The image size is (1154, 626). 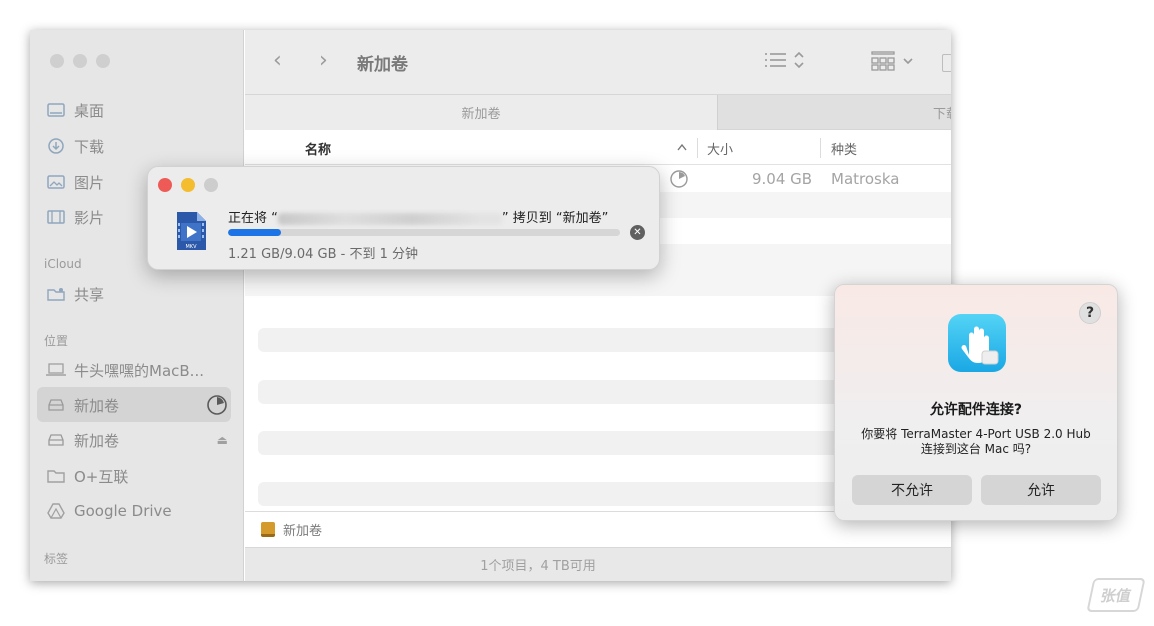 I want to click on tab-bar: 新加卷 下载, so click(x=598, y=112).